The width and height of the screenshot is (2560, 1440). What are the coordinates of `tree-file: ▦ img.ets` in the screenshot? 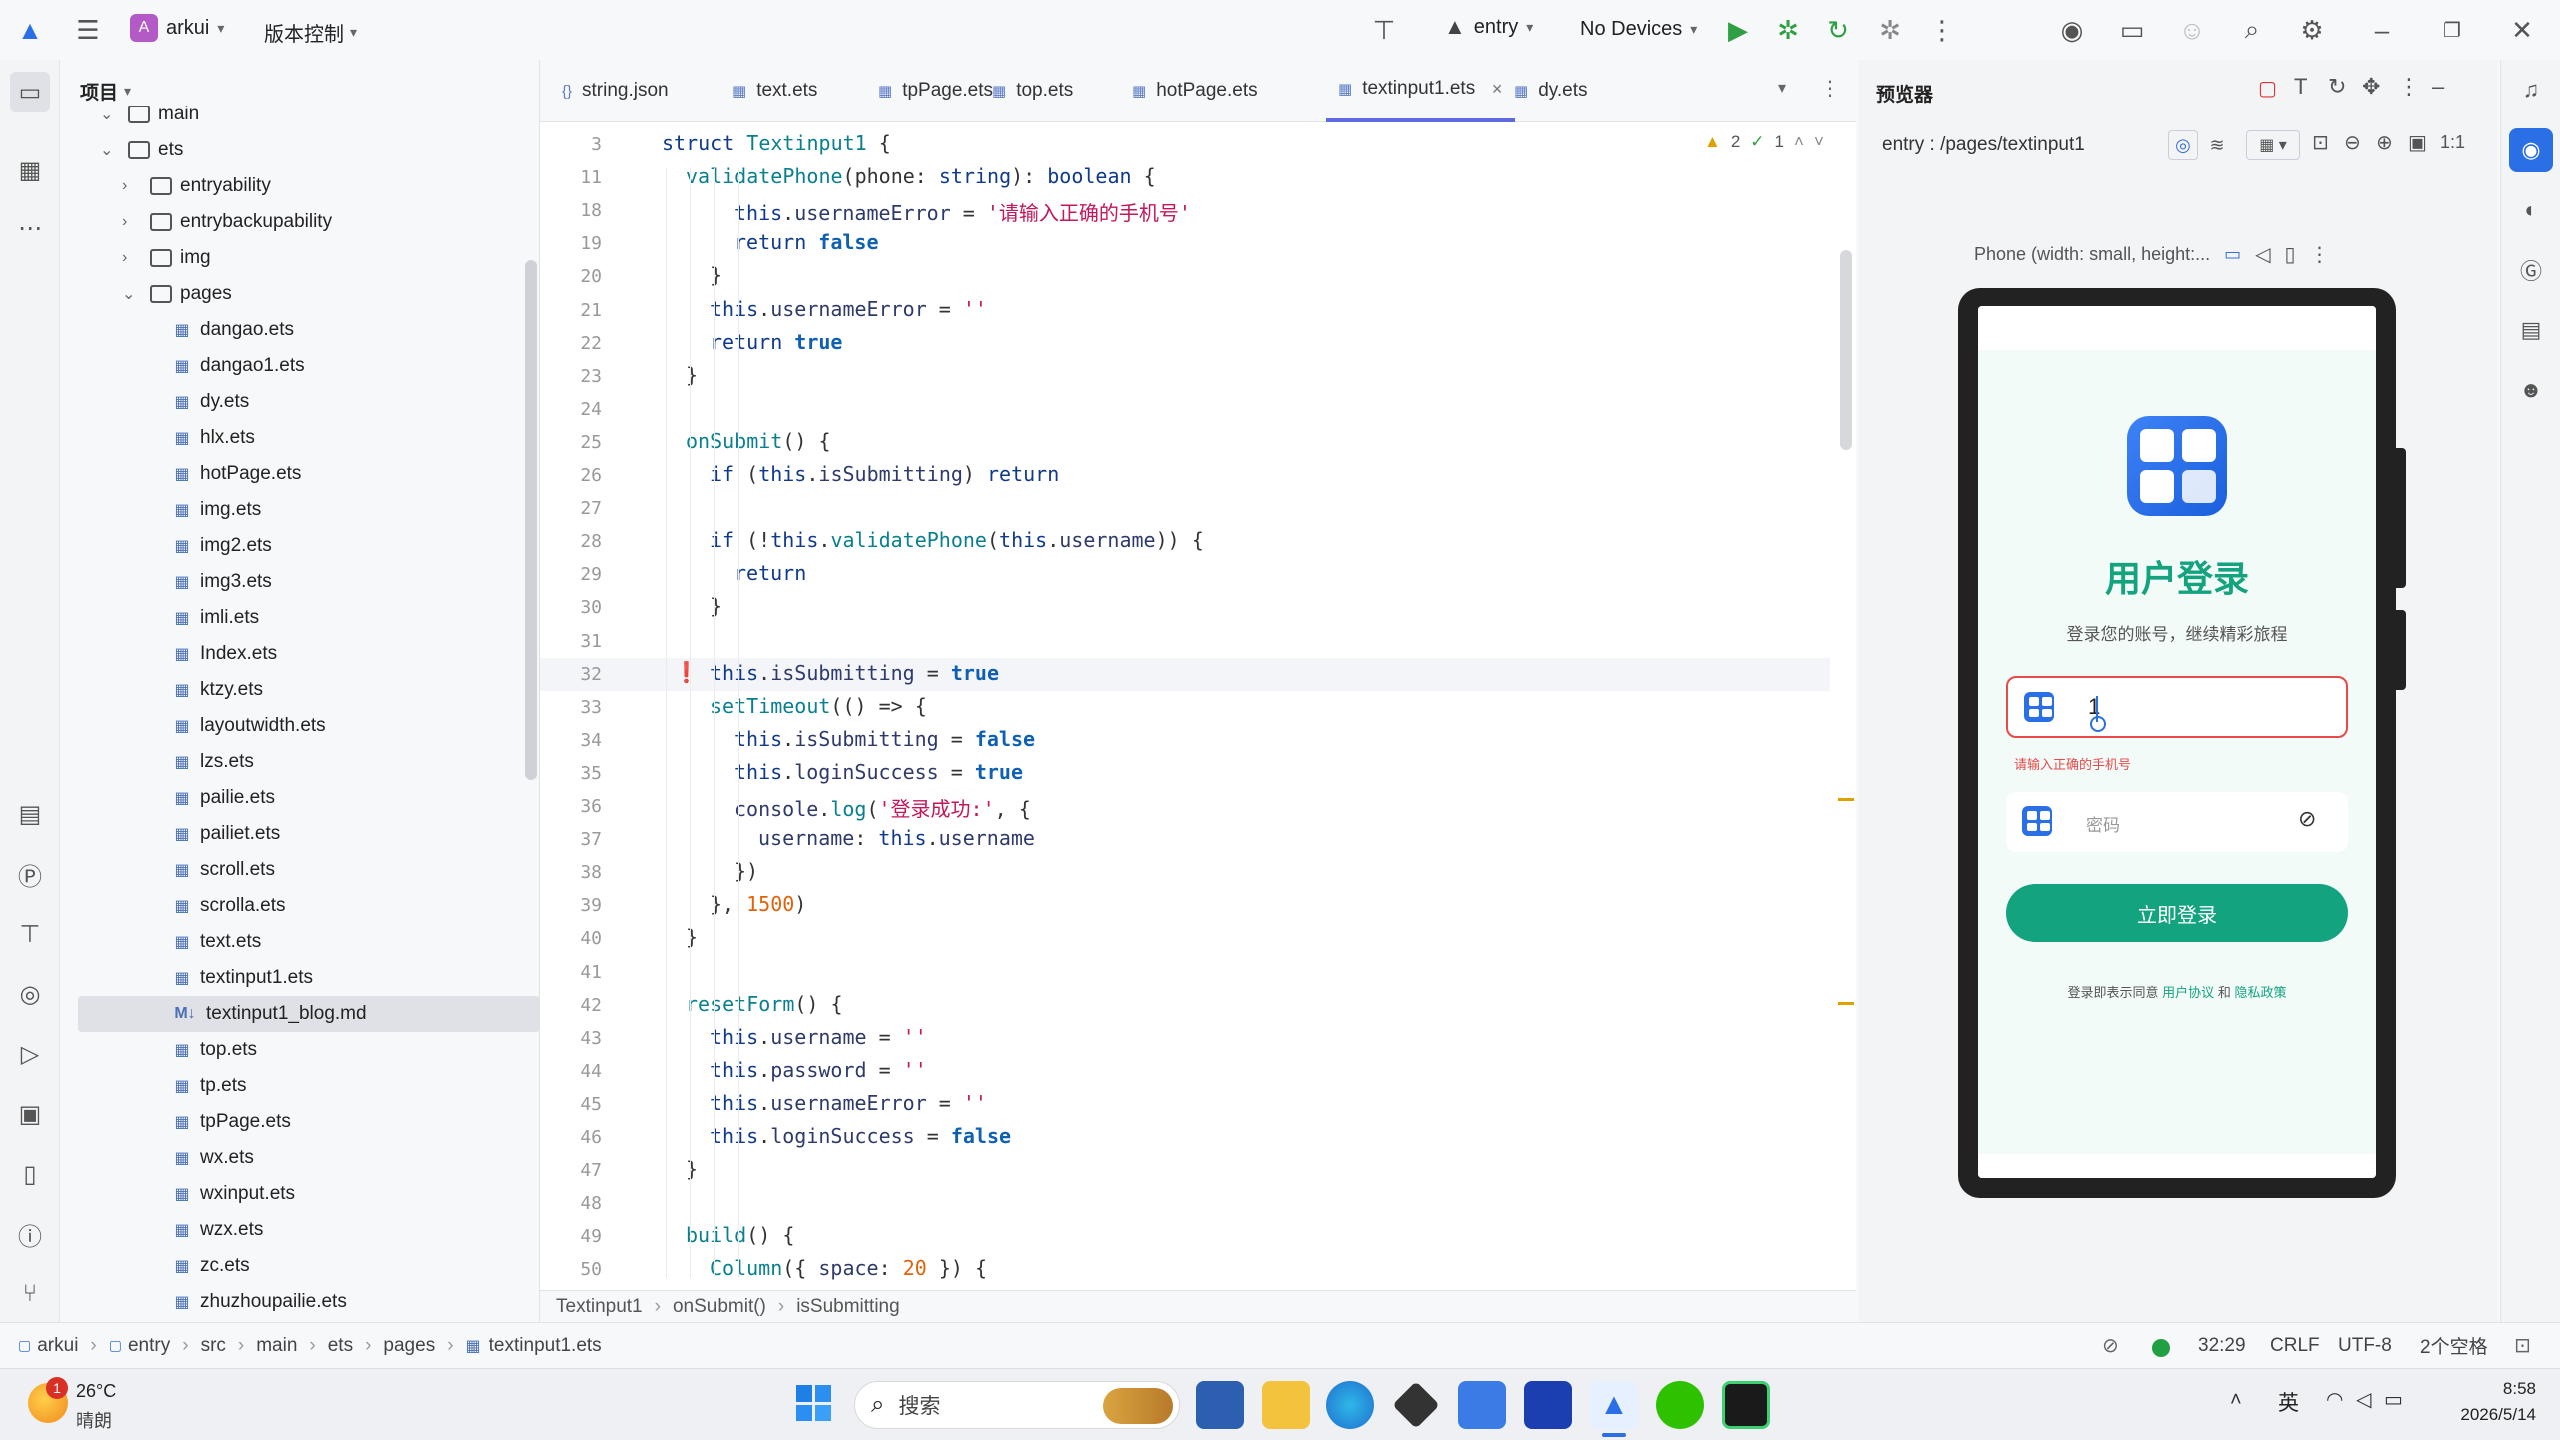 It's located at (308, 510).